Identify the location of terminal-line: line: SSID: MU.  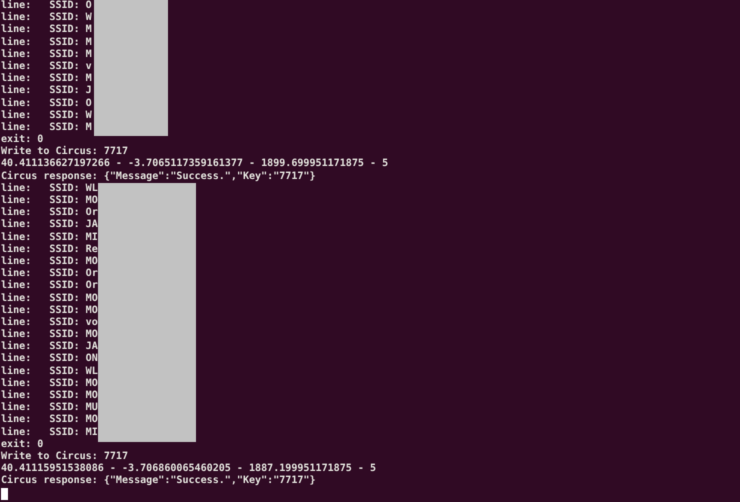
(50, 408).